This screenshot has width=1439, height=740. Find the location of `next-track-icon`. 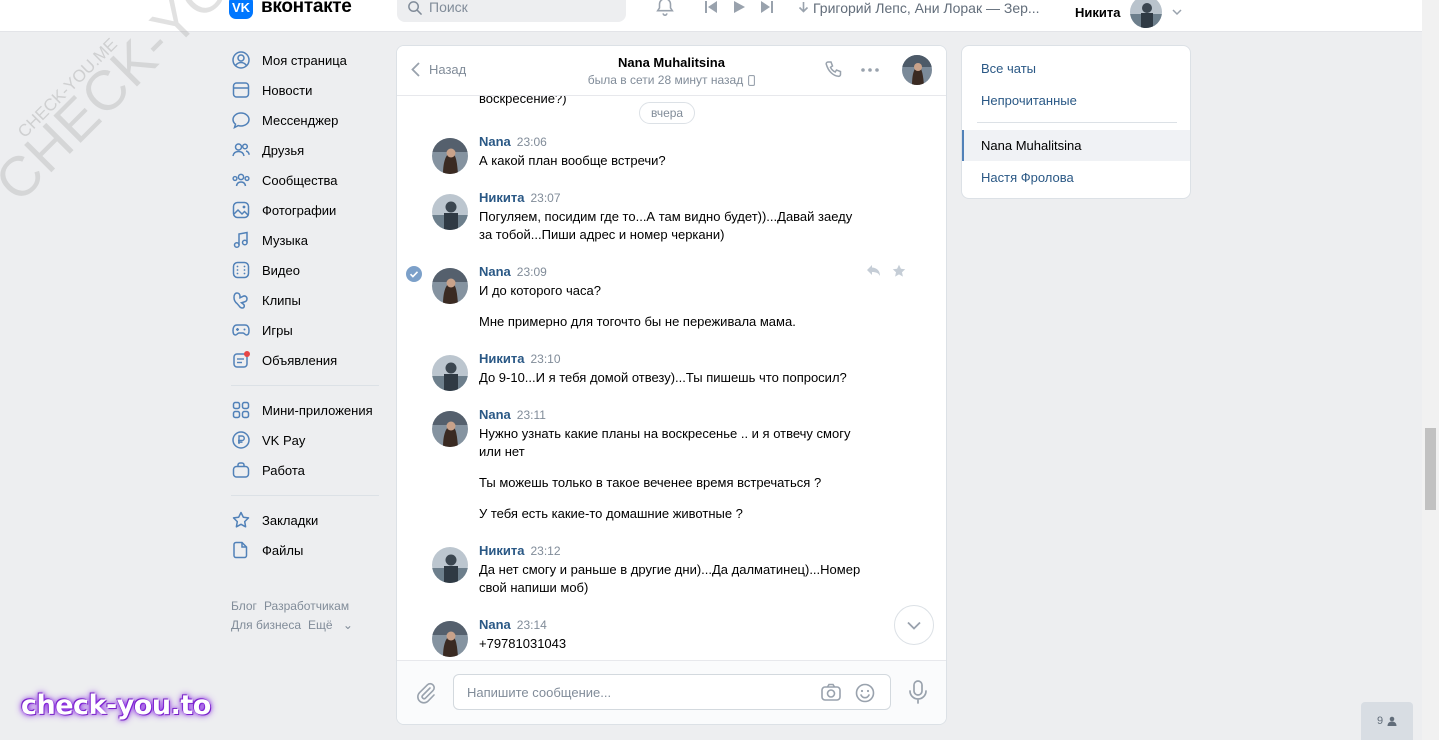

next-track-icon is located at coordinates (767, 7).